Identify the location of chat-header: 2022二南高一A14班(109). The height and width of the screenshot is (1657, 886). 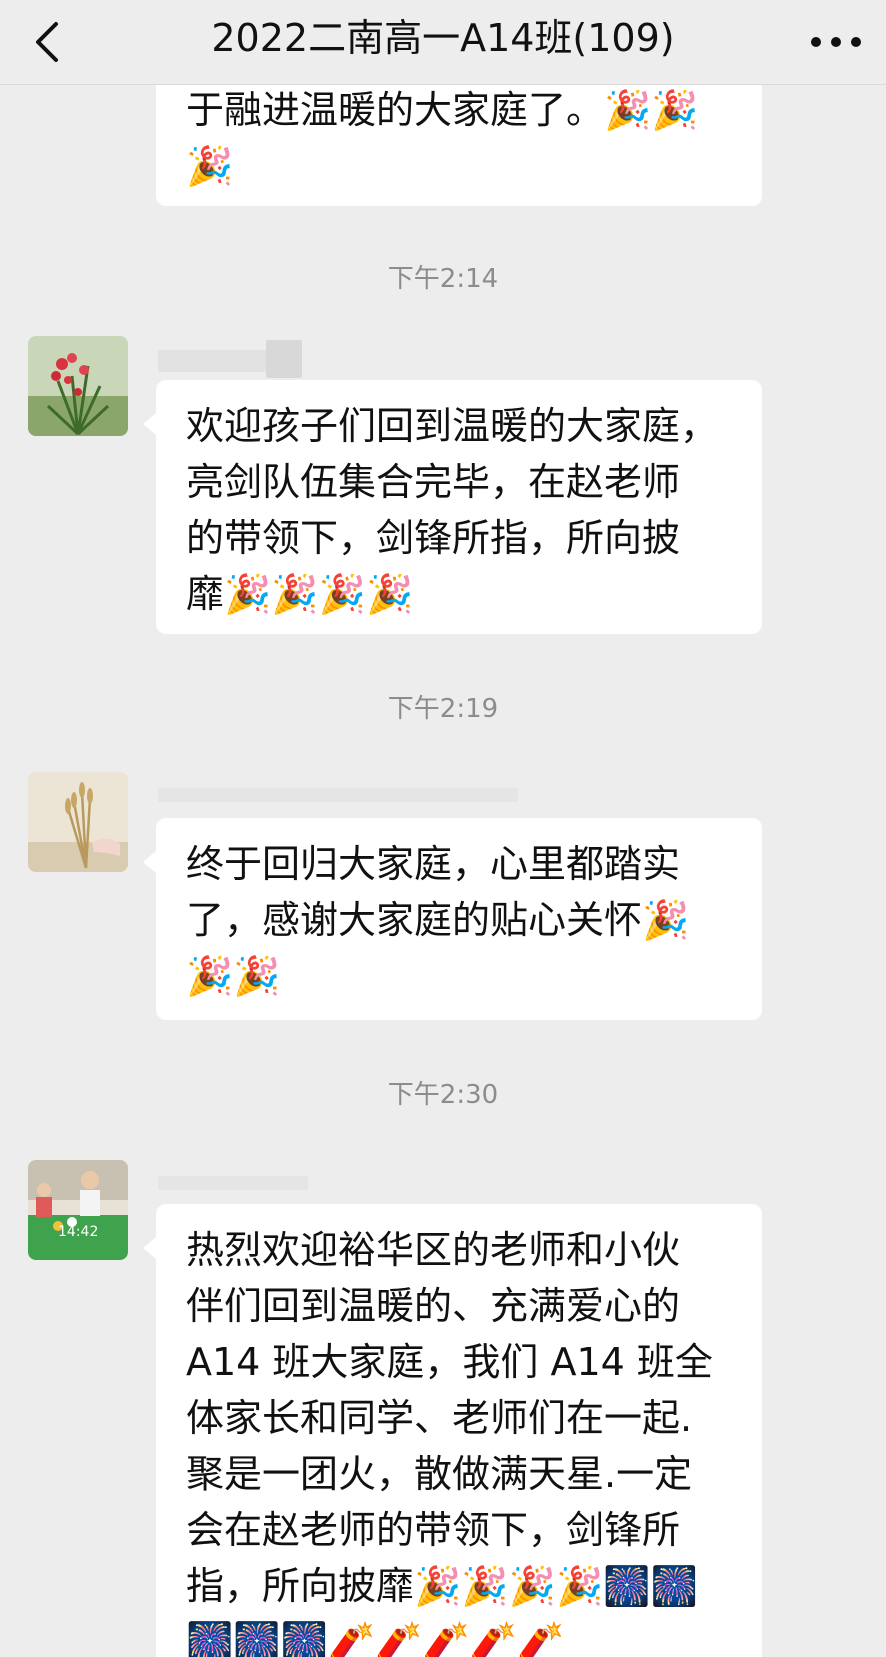
(443, 42).